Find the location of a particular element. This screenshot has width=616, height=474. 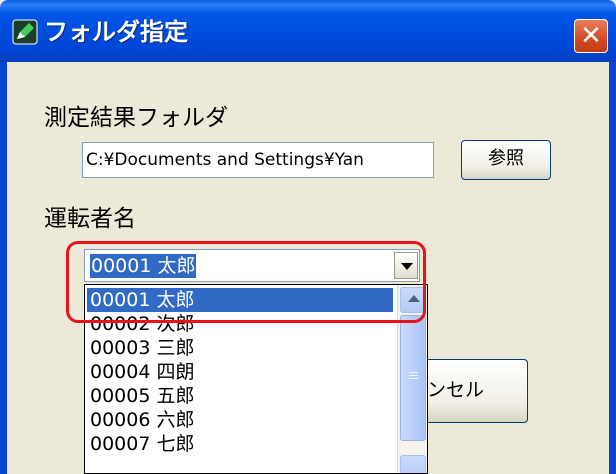

driver-label: 運転者名 is located at coordinates (90, 219).